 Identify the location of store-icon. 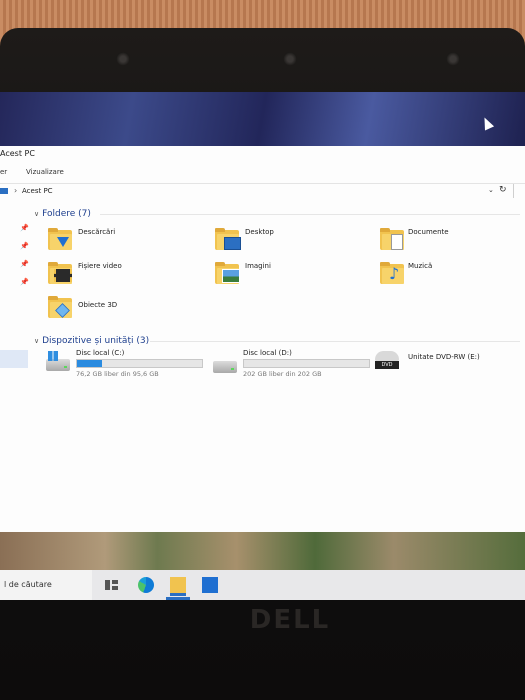
(210, 585).